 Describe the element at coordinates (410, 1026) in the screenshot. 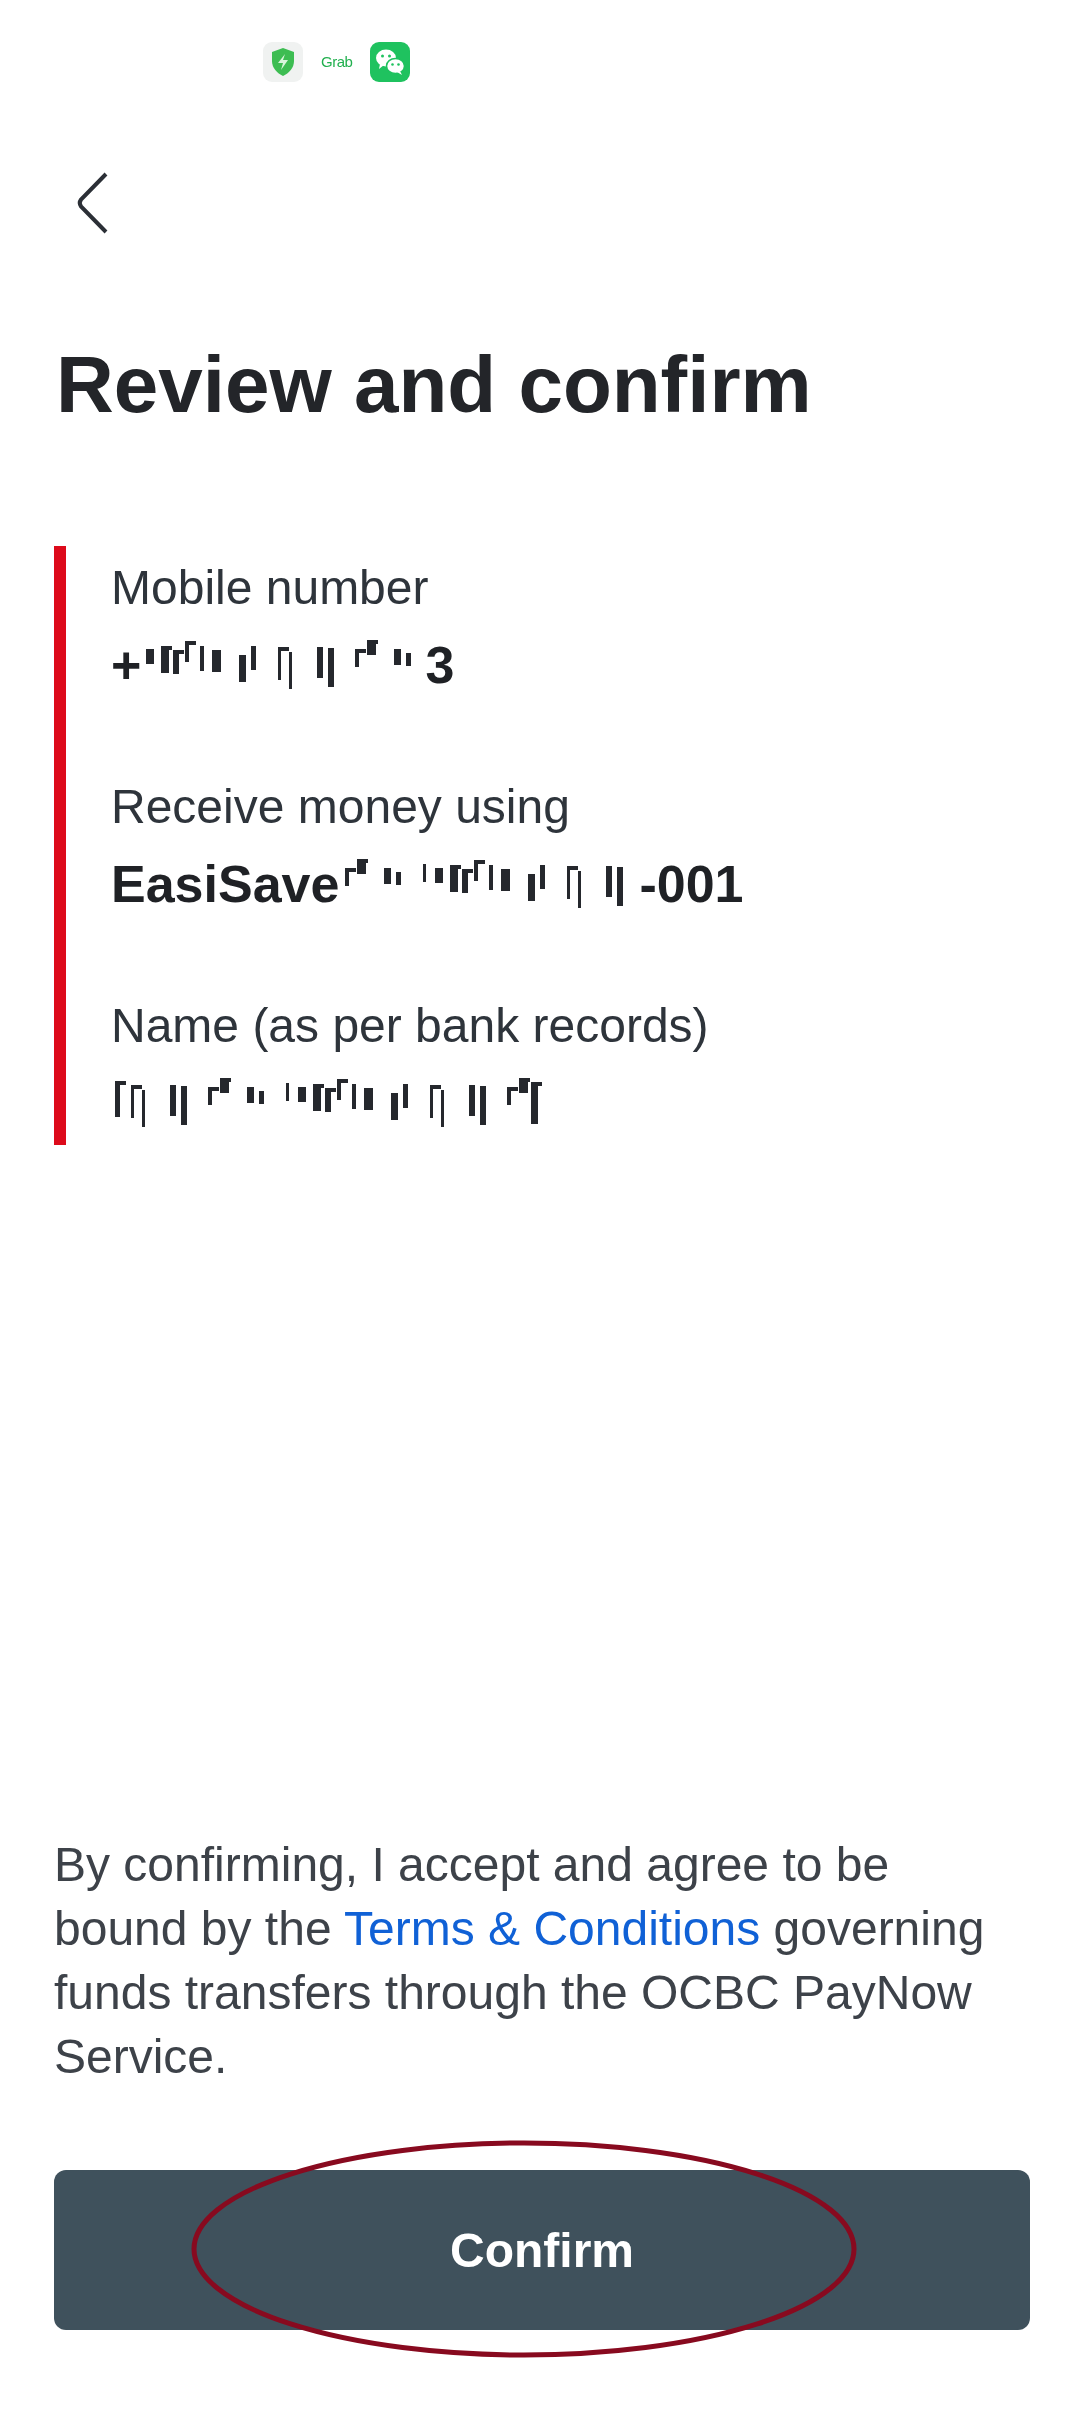

I see `detail-label: Name (as per bank records)` at that location.